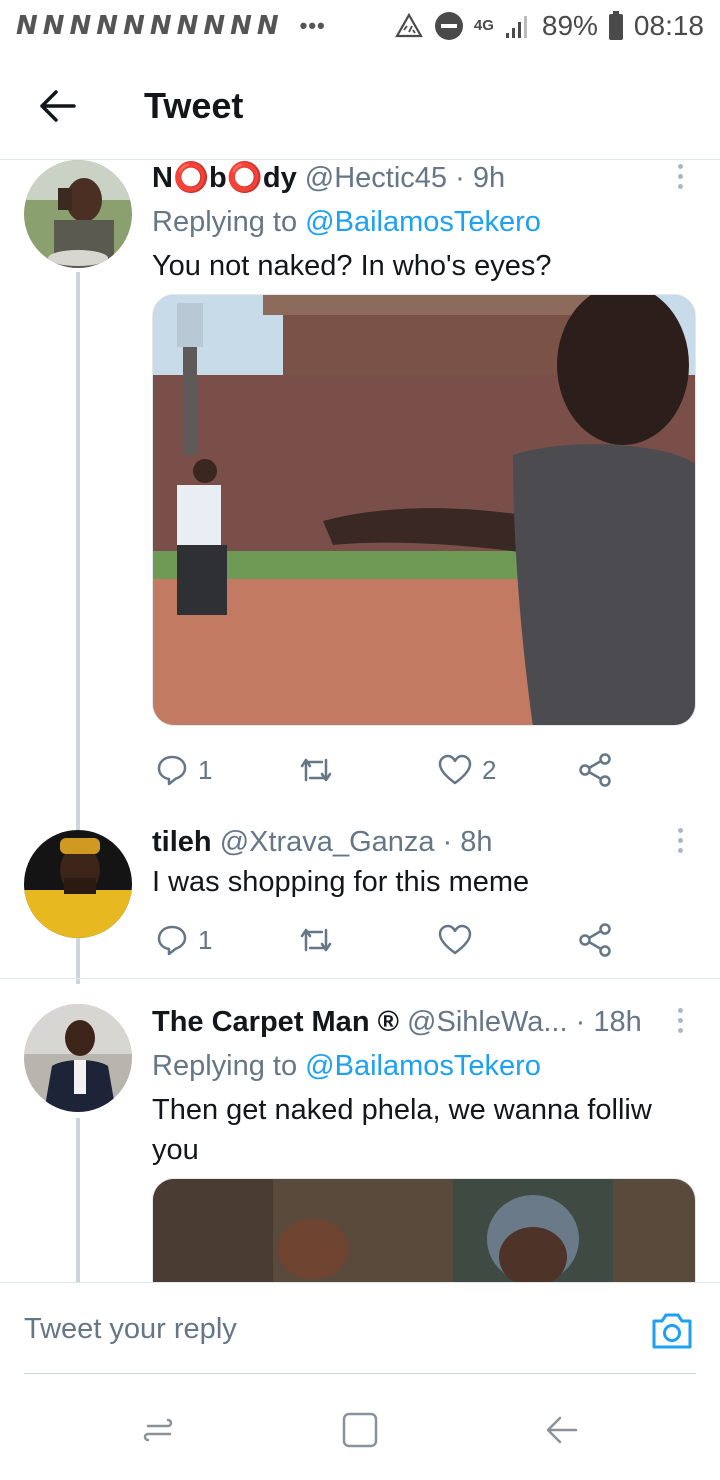 This screenshot has width=720, height=1480. I want to click on author-name: tileh, so click(182, 842).